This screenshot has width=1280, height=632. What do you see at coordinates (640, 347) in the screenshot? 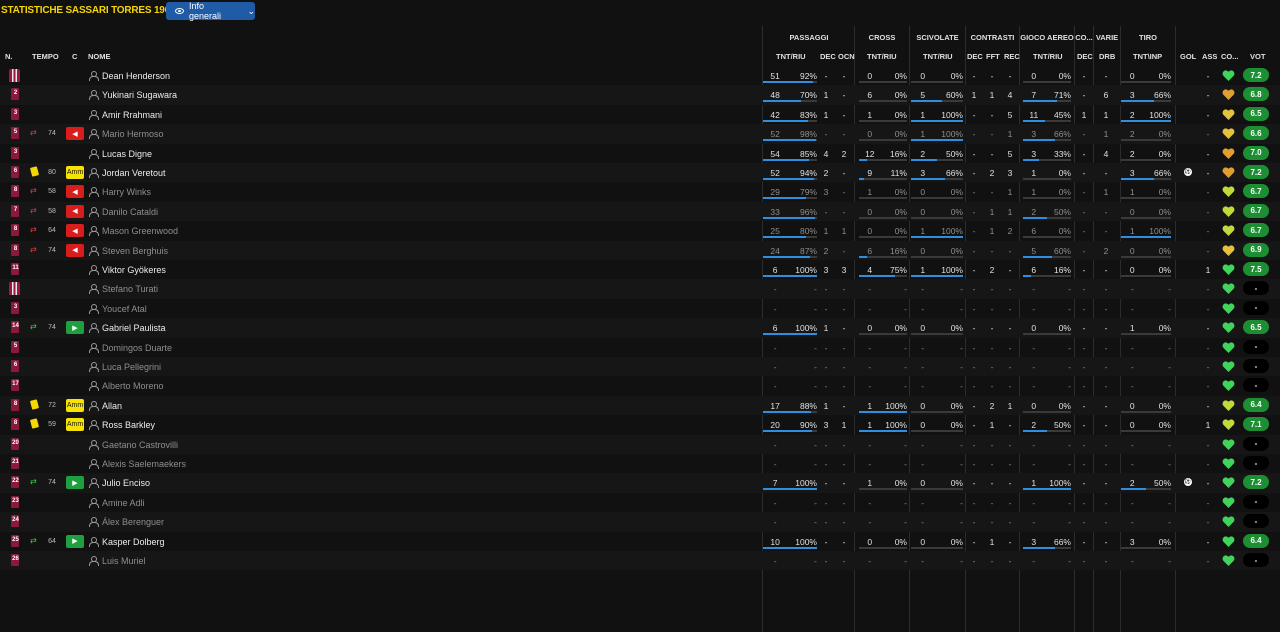
I see `table-row: 5 Domingos Duarte - - - - - - - - - - - - - - - - - - -` at bounding box center [640, 347].